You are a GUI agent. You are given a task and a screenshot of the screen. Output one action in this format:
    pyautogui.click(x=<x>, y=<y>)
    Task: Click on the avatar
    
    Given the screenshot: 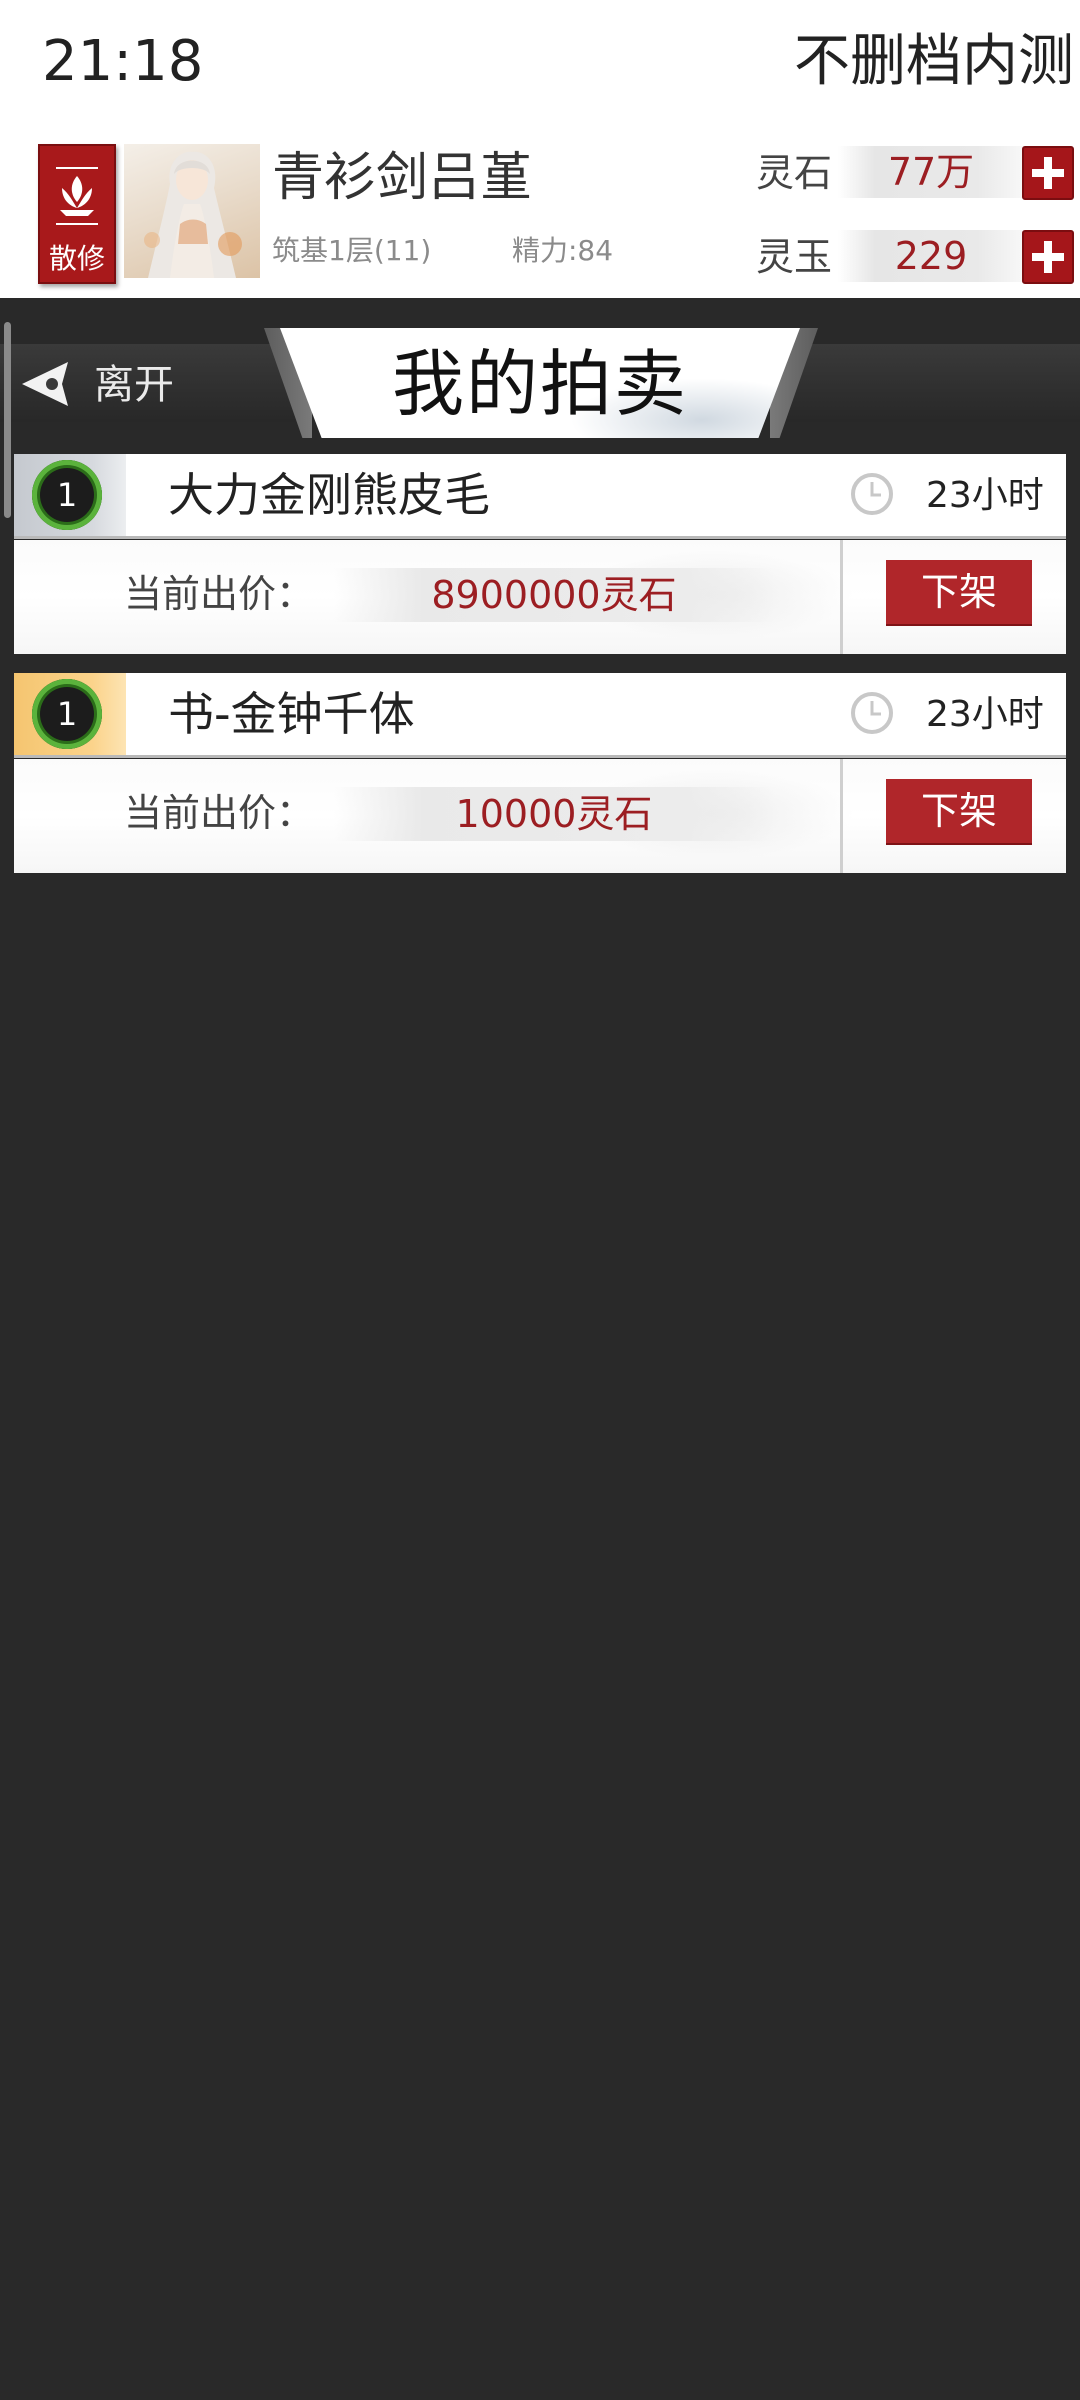 What is the action you would take?
    pyautogui.click(x=192, y=211)
    